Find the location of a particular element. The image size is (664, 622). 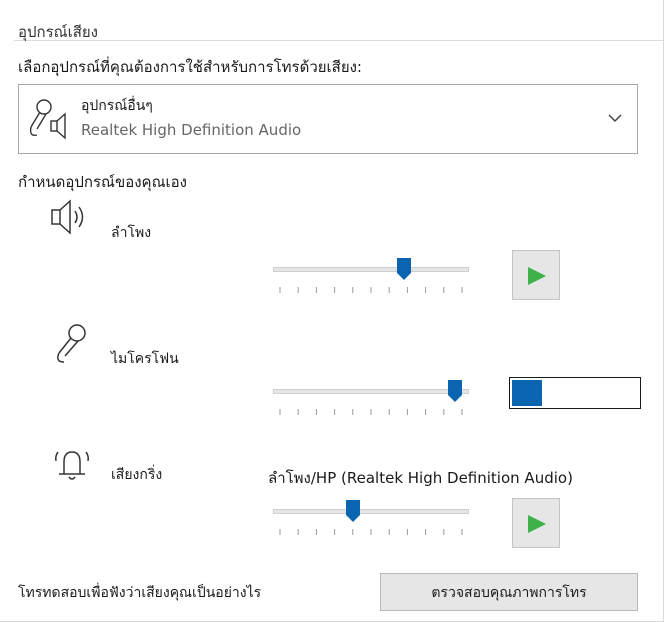

microphone-icon is located at coordinates (71, 343).